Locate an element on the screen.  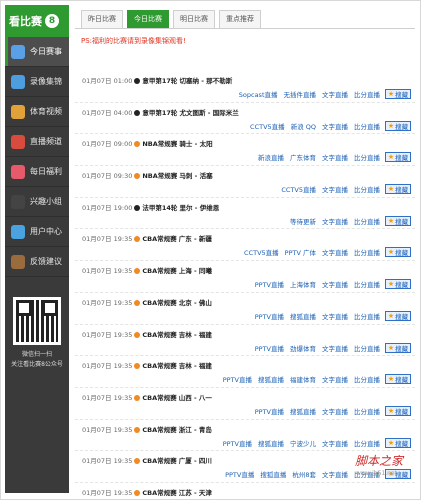
match-teams: 山西 - 八一 is located at coordinates (195, 397).